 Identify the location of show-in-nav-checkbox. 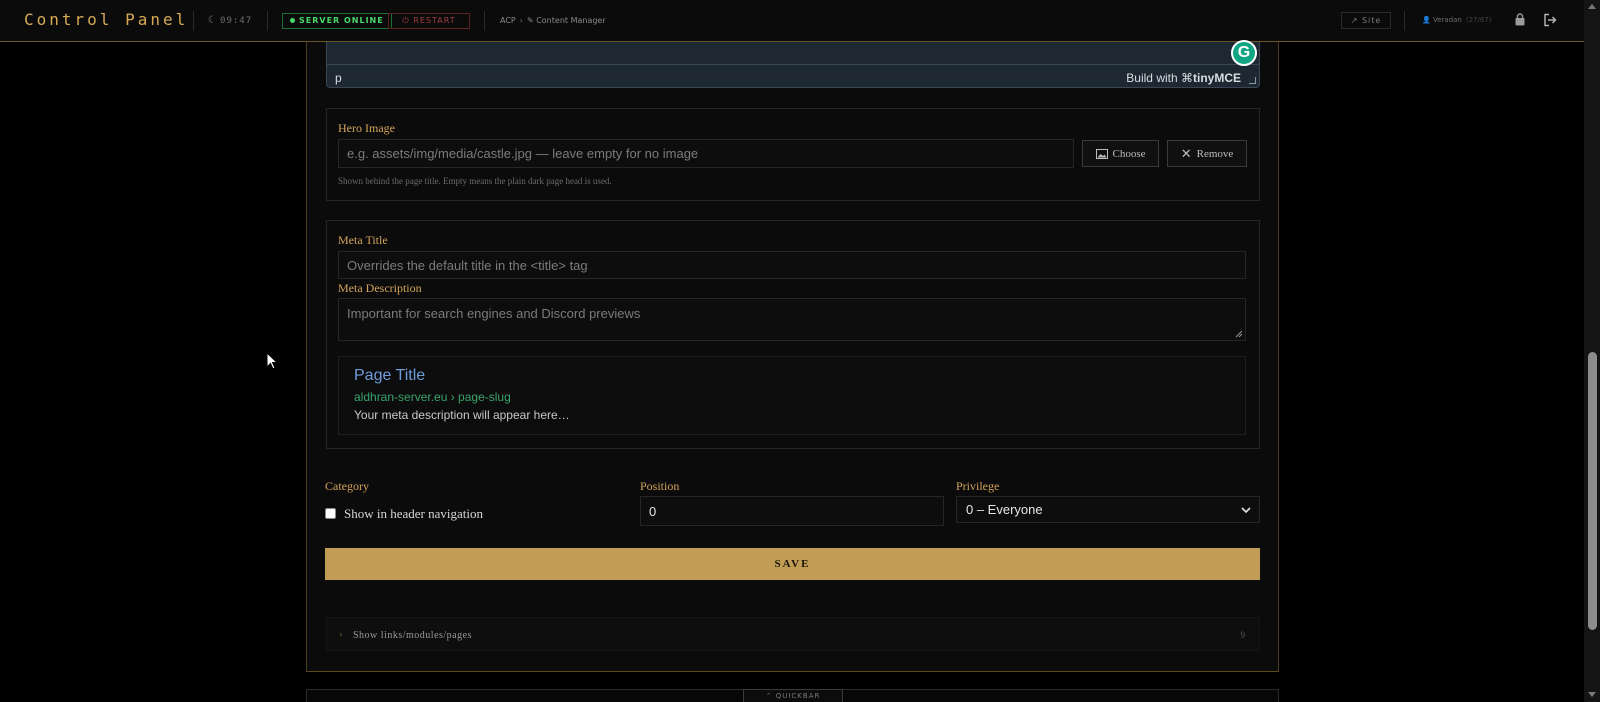
(330, 513).